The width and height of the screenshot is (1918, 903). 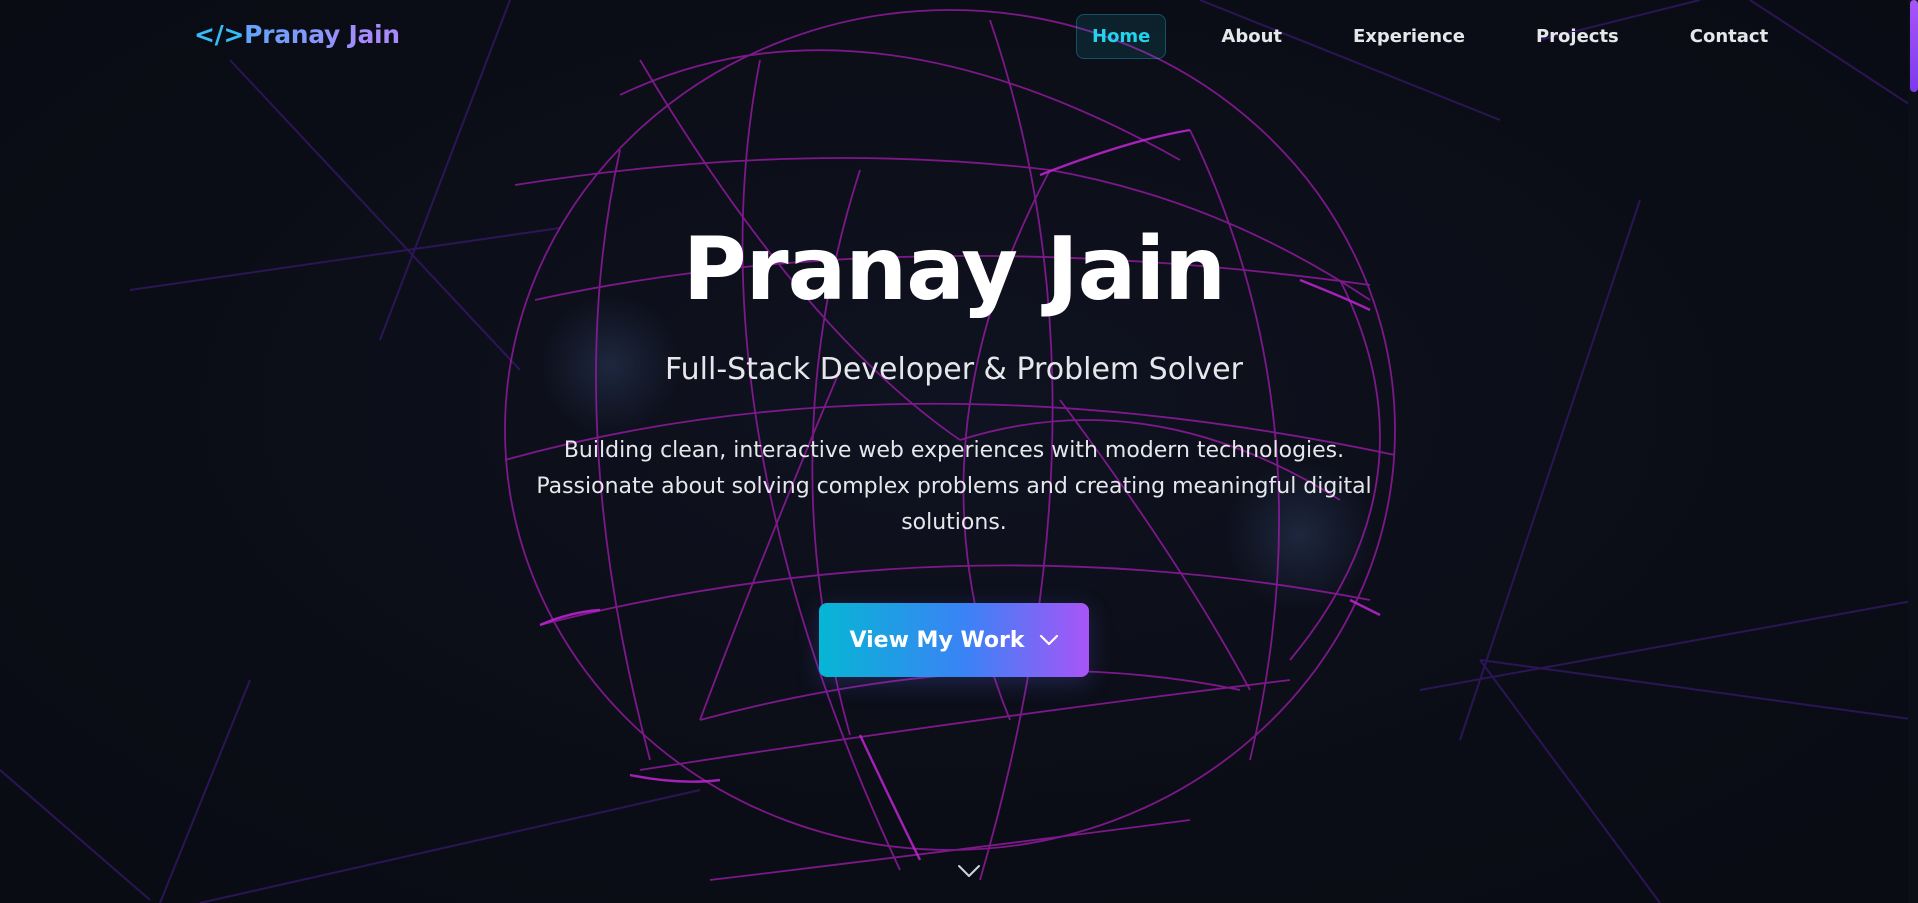 What do you see at coordinates (322, 34) in the screenshot?
I see `logo-name: Pranay Jain` at bounding box center [322, 34].